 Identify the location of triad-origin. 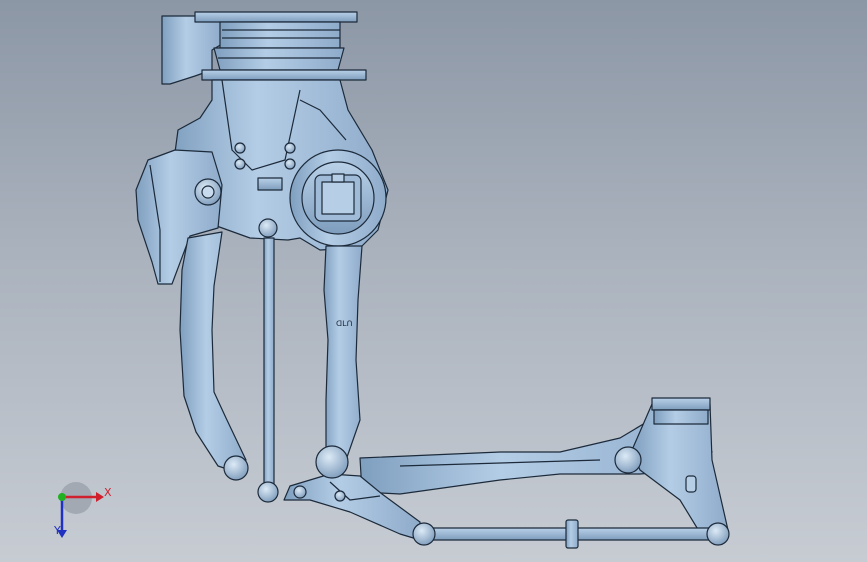
(62, 497).